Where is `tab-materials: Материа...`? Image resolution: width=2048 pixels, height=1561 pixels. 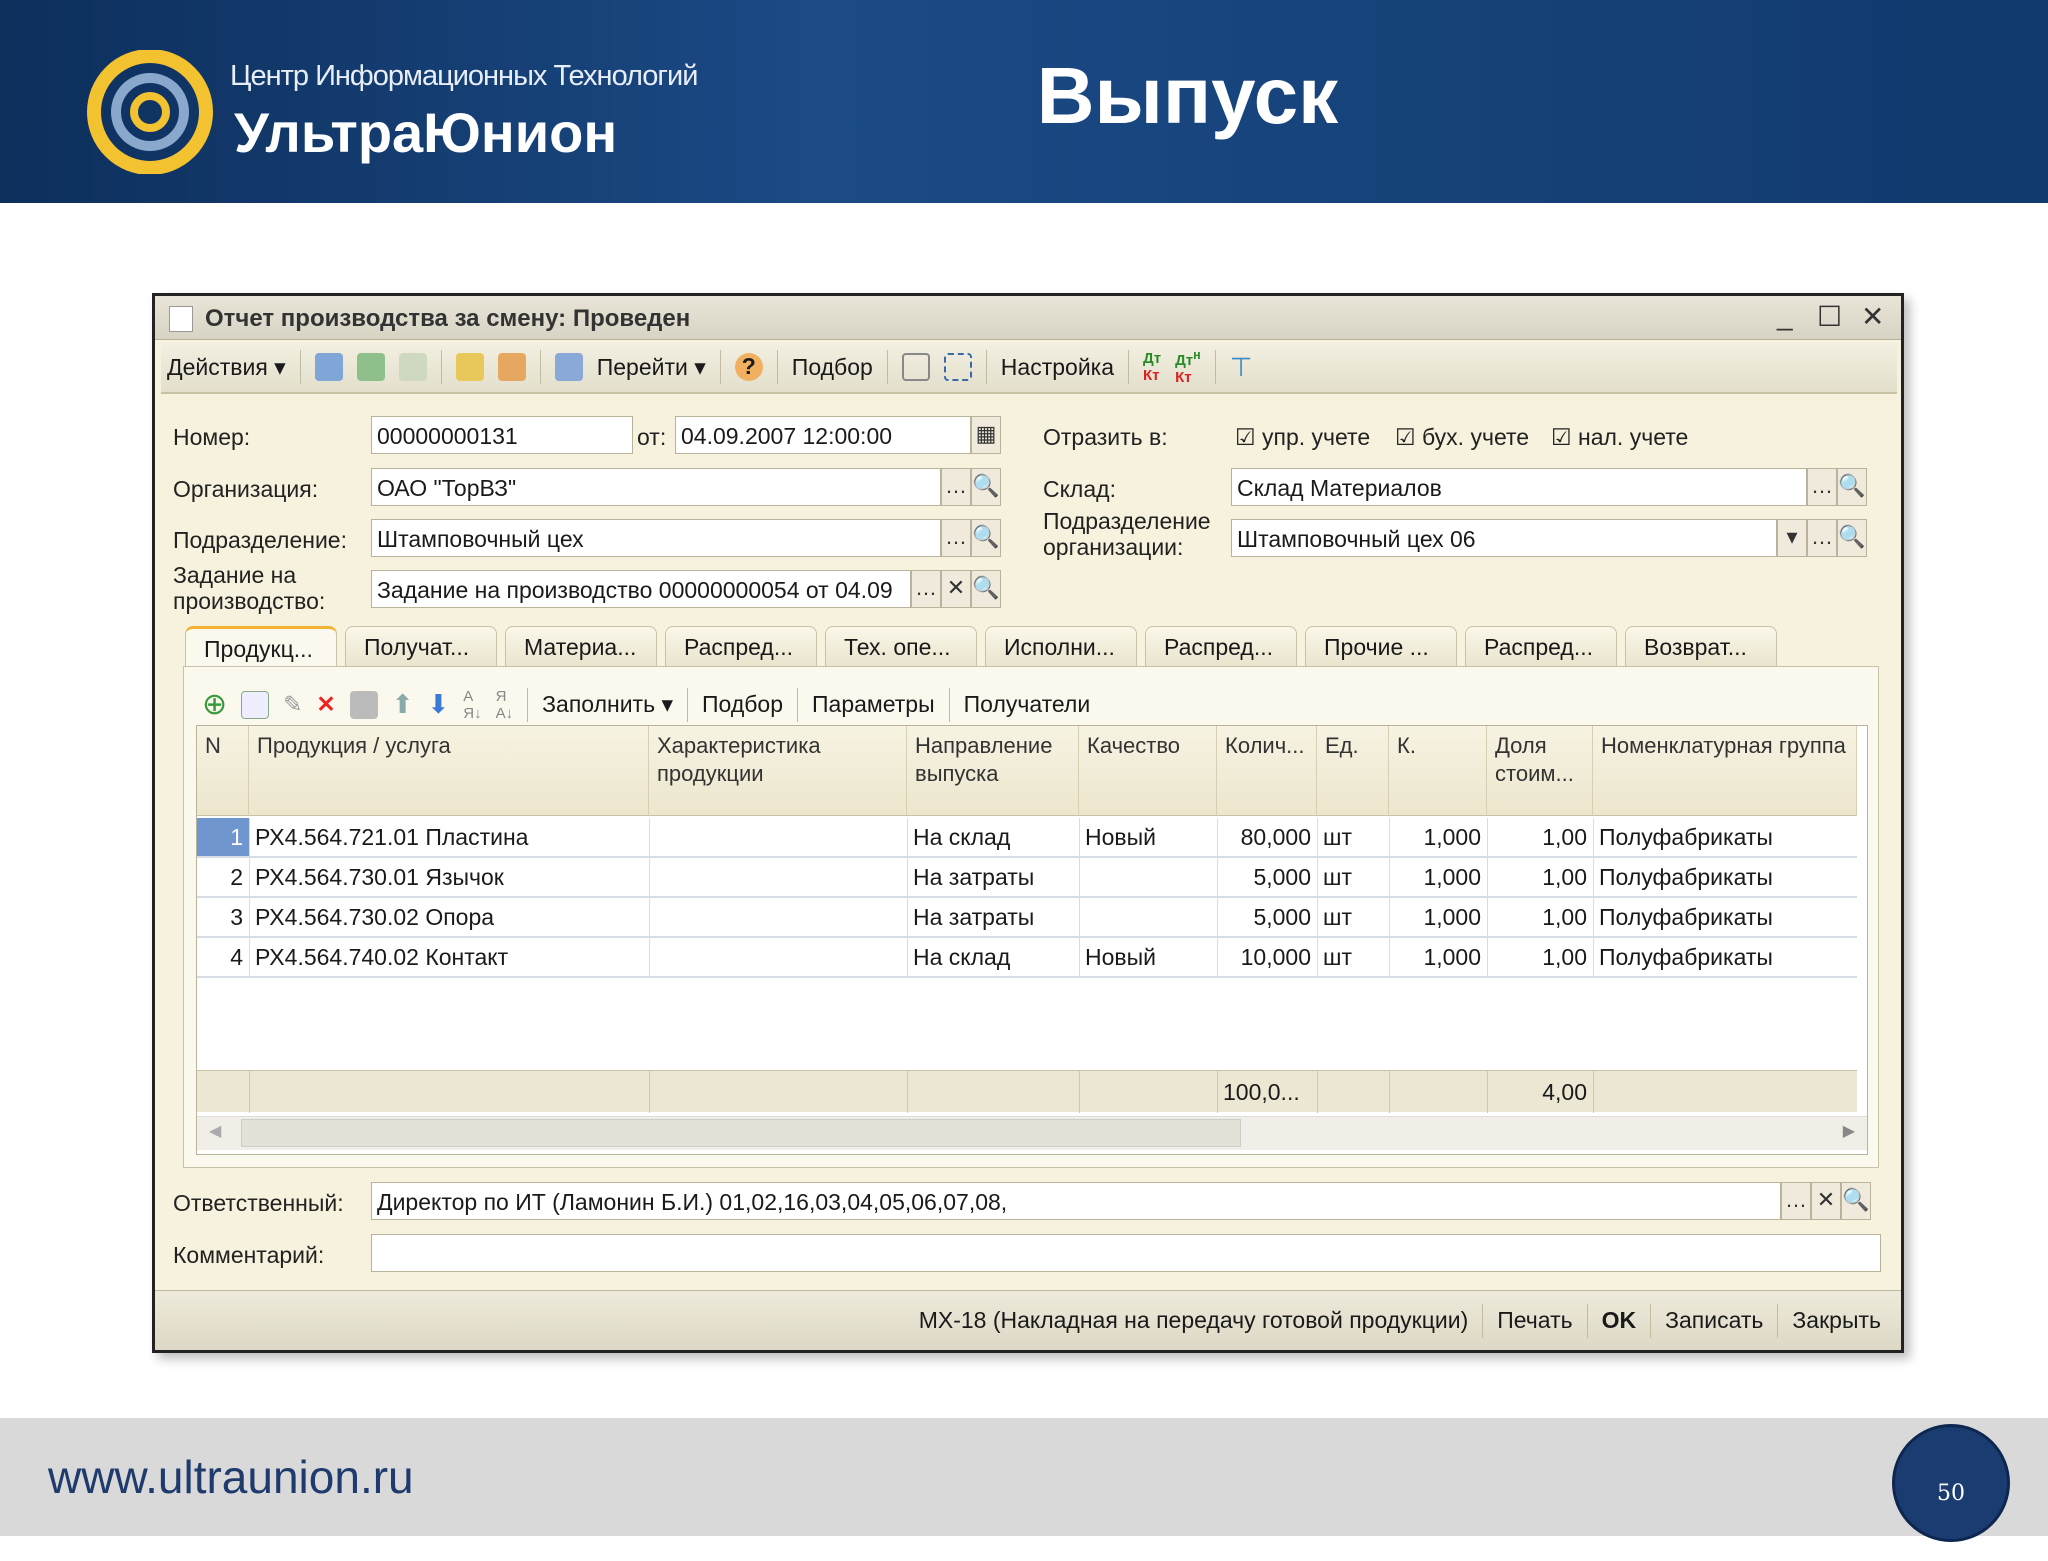
tab-materials: Материа... is located at coordinates (581, 646).